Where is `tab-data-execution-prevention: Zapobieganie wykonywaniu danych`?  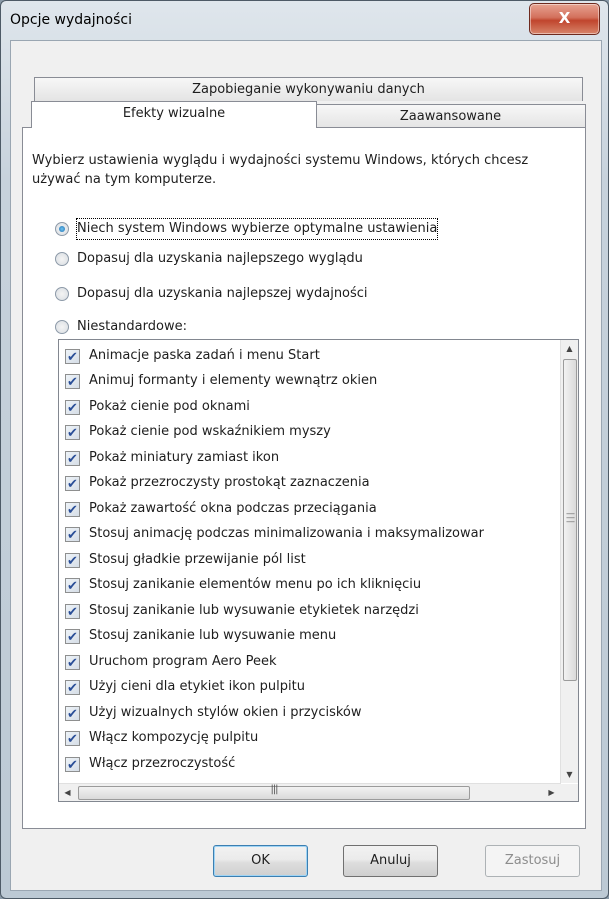 tab-data-execution-prevention: Zapobieganie wykonywaniu danych is located at coordinates (308, 89).